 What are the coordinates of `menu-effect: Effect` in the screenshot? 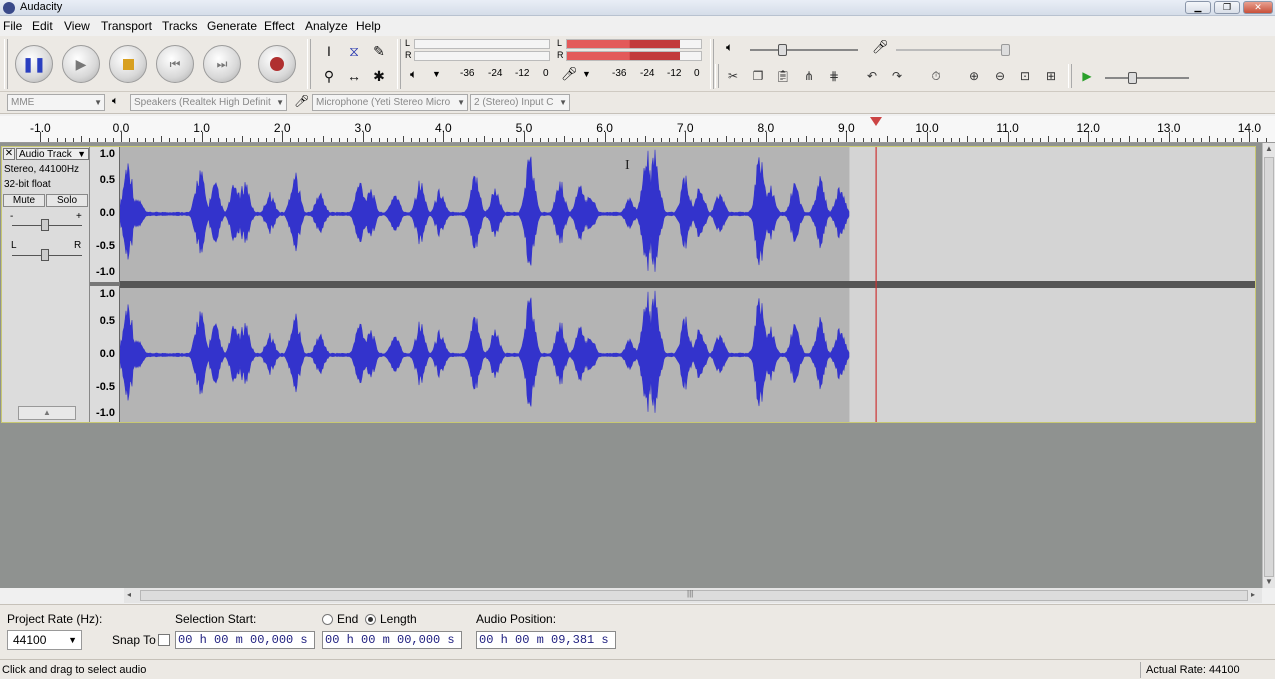 It's located at (279, 26).